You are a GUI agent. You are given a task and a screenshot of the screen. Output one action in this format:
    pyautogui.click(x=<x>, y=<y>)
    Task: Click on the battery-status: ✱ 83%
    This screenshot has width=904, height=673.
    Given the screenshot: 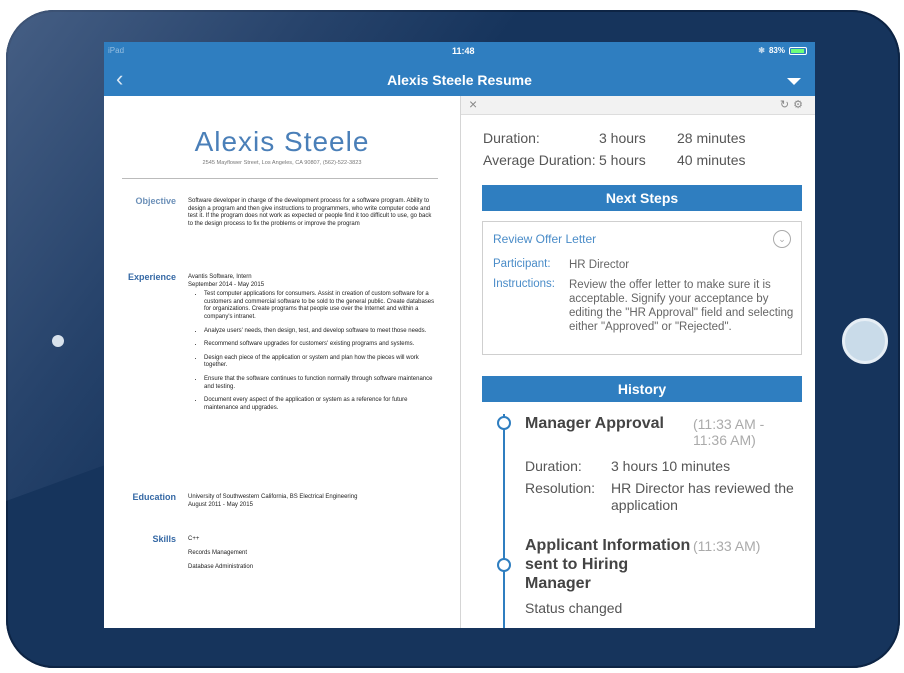 What is the action you would take?
    pyautogui.click(x=782, y=50)
    